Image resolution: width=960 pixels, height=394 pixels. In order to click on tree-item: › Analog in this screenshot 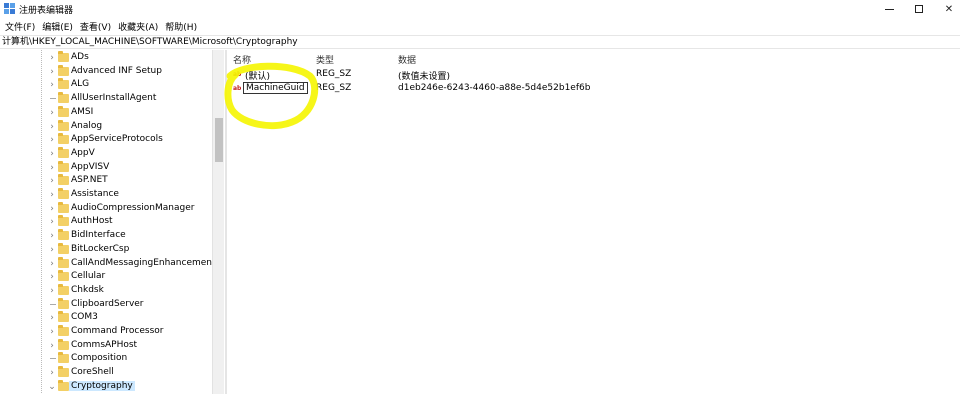, I will do `click(106, 126)`.